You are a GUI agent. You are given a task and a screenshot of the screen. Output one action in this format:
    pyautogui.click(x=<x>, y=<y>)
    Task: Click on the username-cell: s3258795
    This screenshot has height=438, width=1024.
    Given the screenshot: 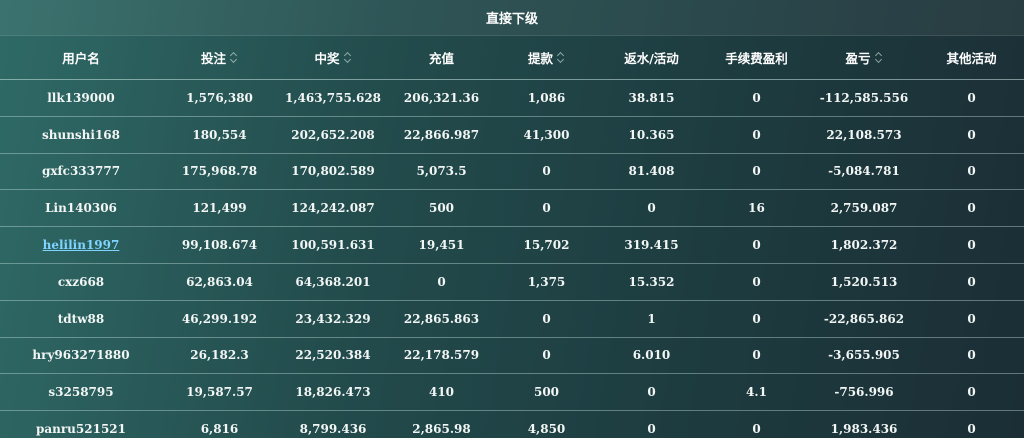 What is the action you would take?
    pyautogui.click(x=81, y=392)
    